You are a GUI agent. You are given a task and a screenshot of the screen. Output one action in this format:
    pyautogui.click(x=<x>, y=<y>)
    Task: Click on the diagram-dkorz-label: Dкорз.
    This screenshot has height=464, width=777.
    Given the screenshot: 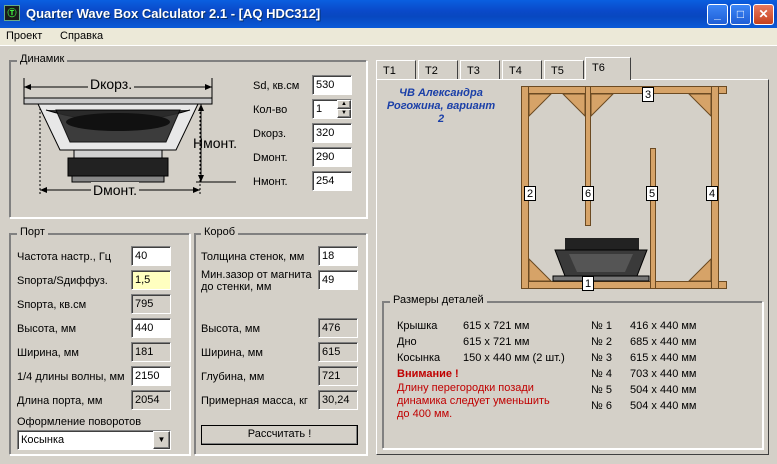 What is the action you would take?
    pyautogui.click(x=111, y=84)
    